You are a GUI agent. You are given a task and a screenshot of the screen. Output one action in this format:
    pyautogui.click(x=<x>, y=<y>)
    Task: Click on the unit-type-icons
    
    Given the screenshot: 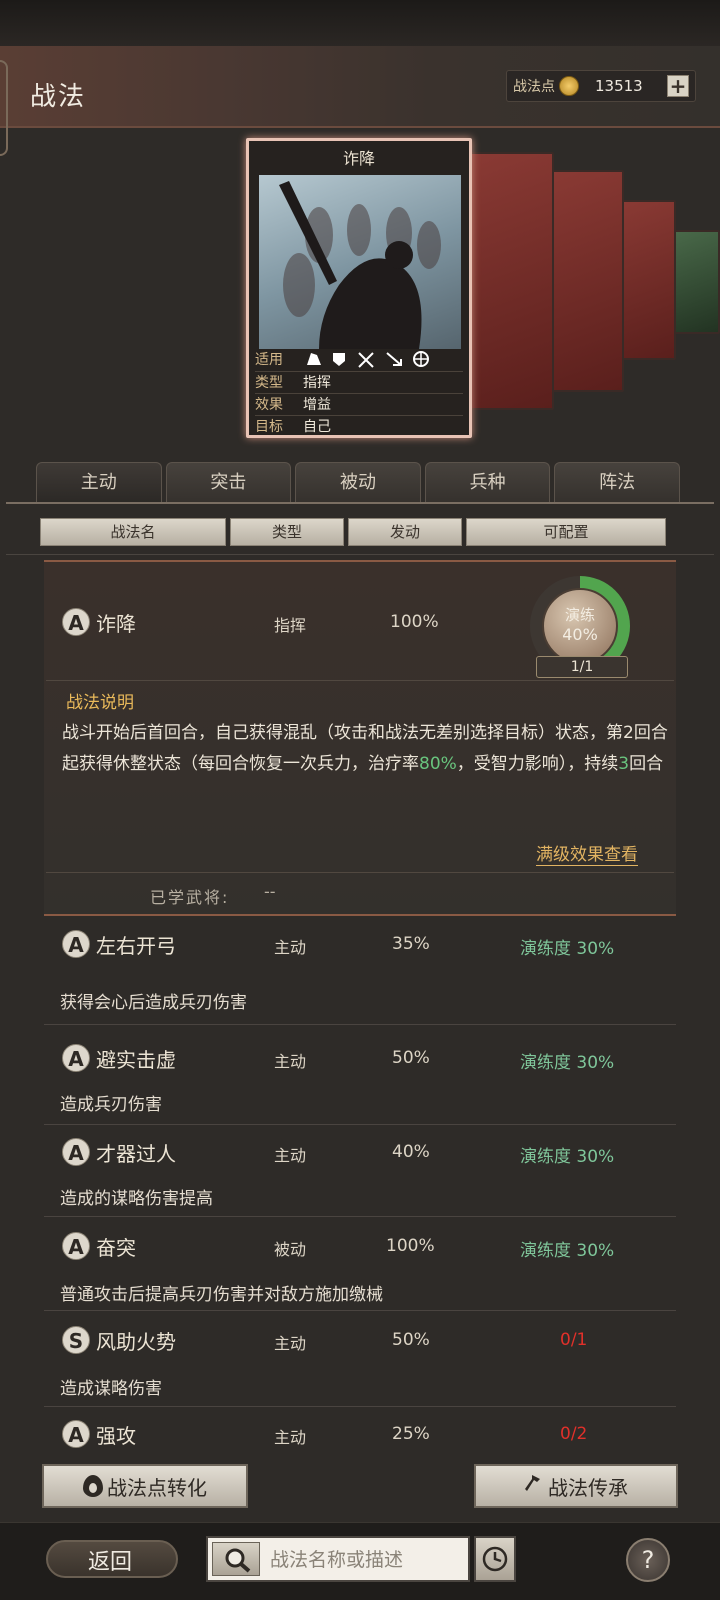 What is the action you would take?
    pyautogui.click(x=373, y=360)
    